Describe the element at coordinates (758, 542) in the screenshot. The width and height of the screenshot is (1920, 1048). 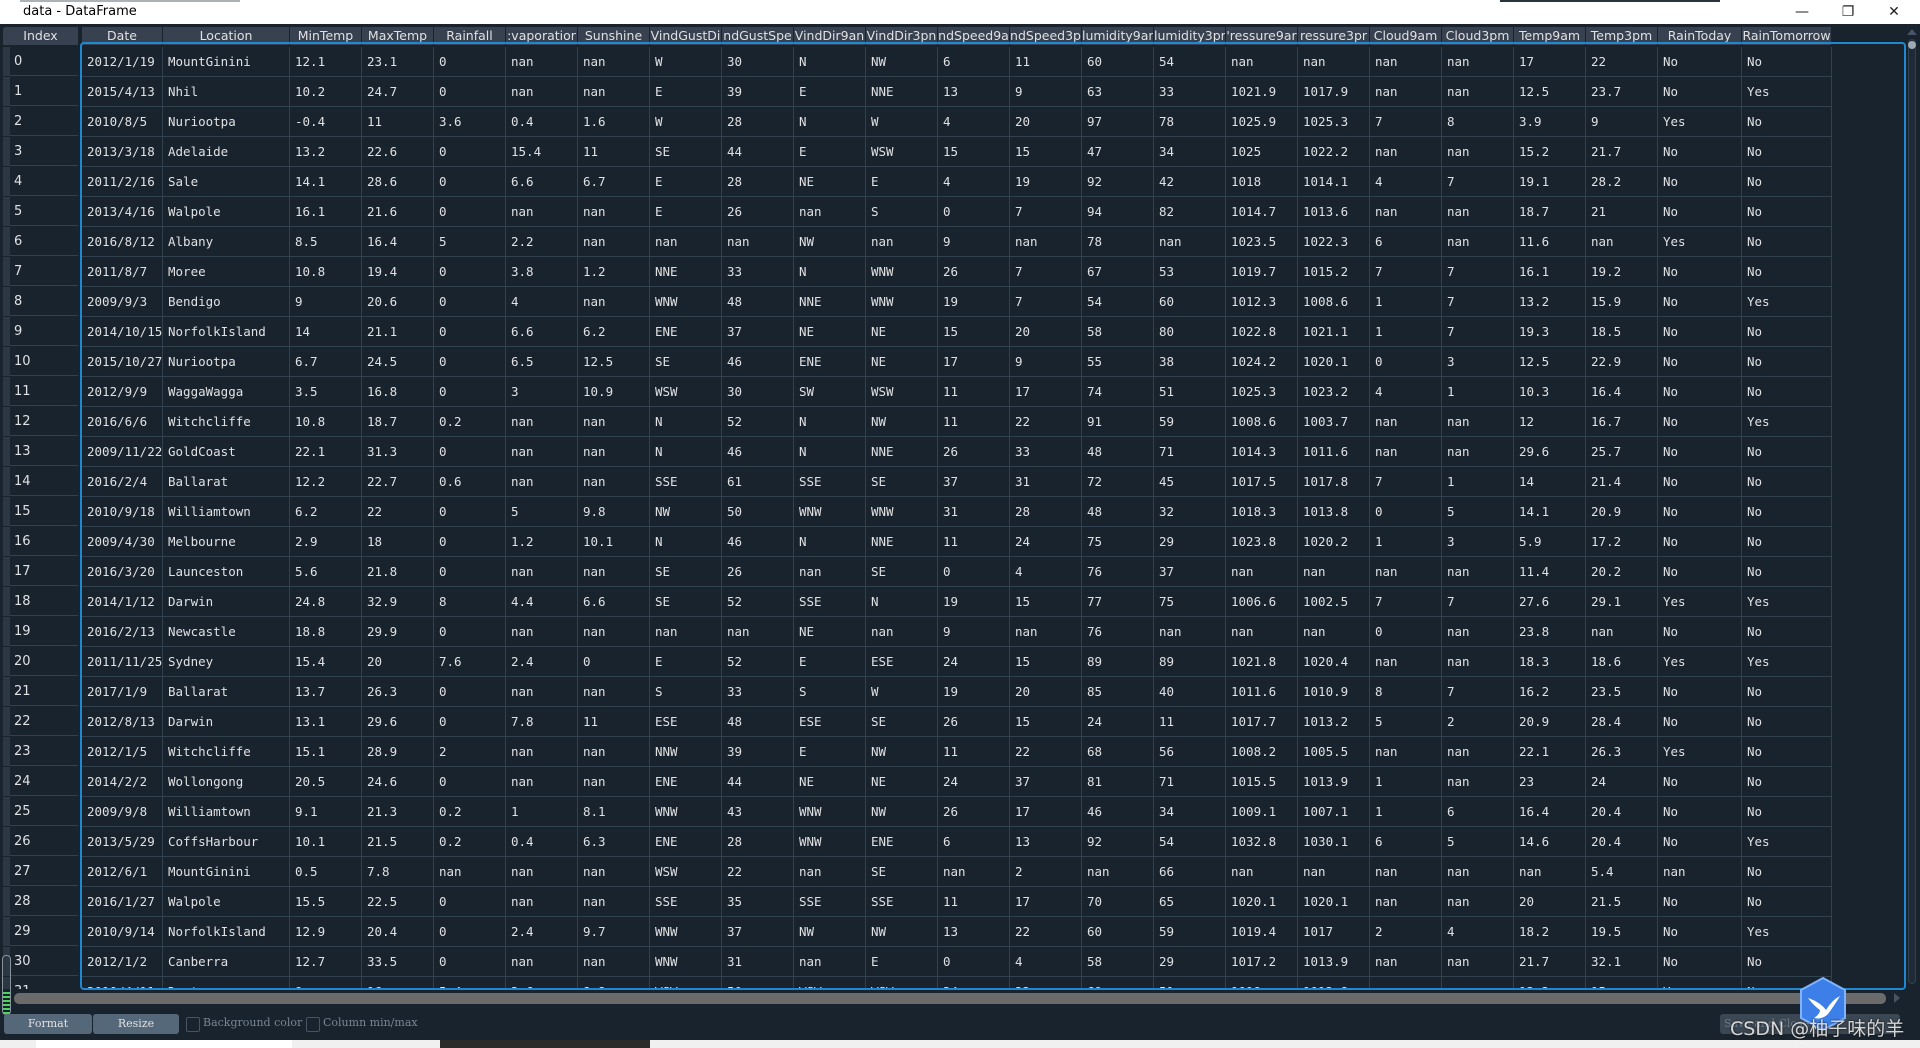
I see `table-cell: 46` at that location.